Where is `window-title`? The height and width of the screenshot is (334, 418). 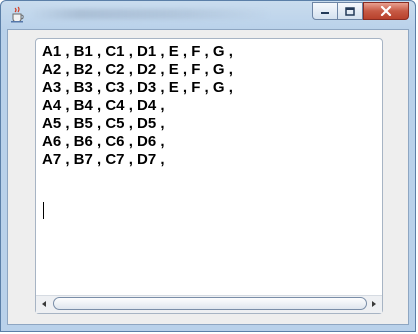
window-title is located at coordinates (151, 14).